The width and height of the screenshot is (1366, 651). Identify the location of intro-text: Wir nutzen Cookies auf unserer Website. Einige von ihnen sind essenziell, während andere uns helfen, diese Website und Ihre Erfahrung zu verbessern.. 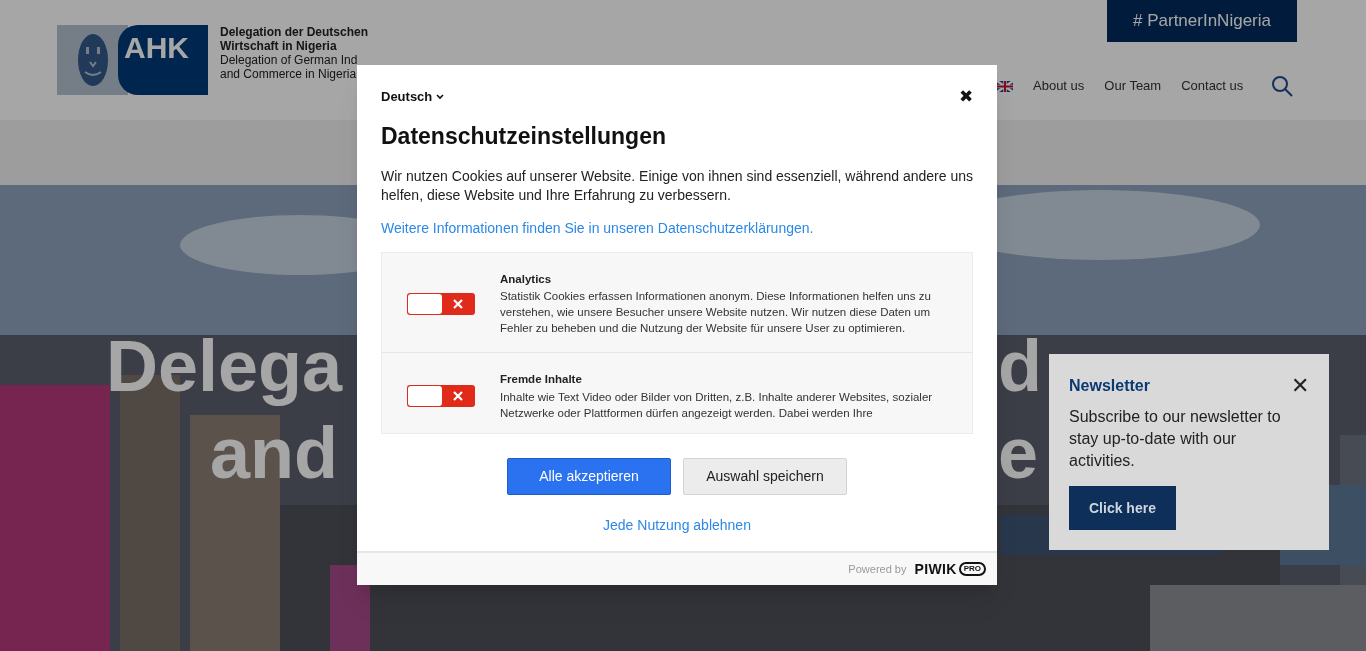
(677, 186).